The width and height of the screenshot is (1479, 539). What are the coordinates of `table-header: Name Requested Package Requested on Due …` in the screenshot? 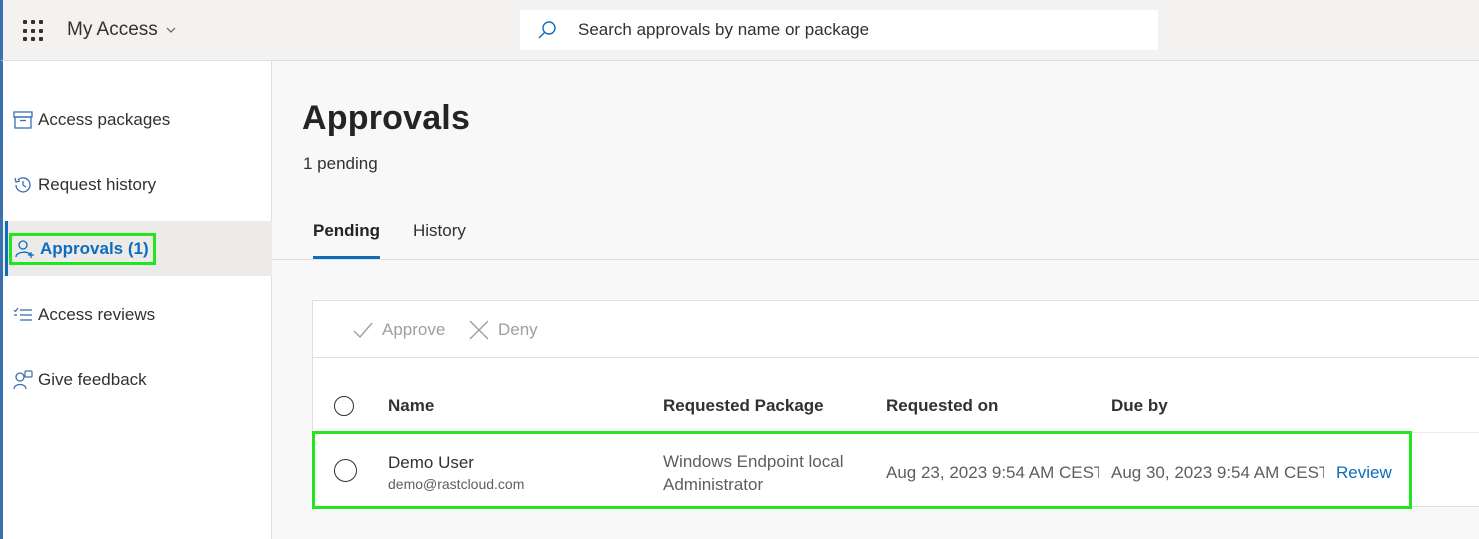 It's located at (896, 396).